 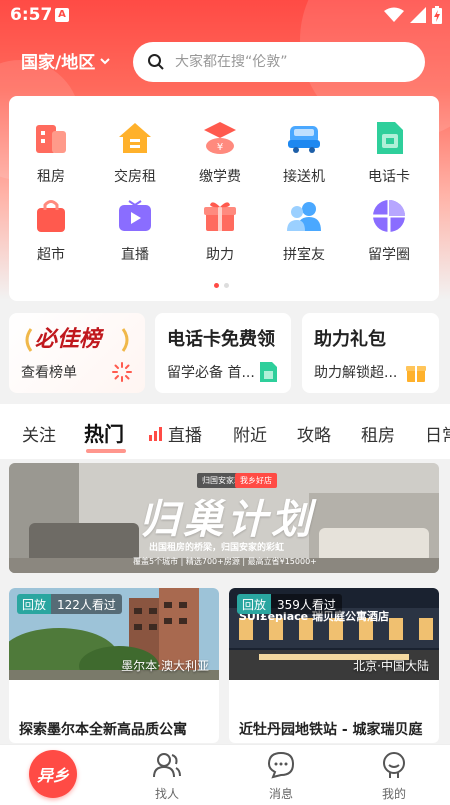 I want to click on rent-icon, so click(x=51, y=138).